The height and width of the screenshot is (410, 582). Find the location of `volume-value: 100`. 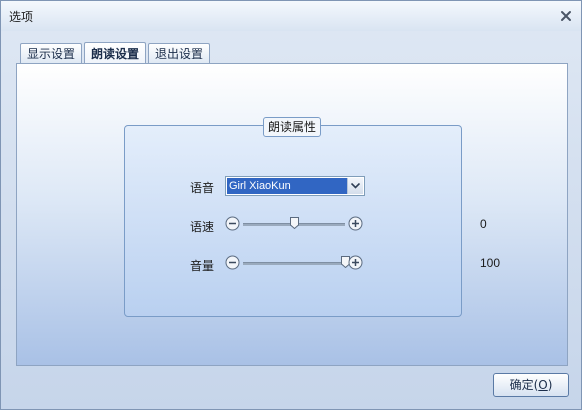

volume-value: 100 is located at coordinates (490, 263).